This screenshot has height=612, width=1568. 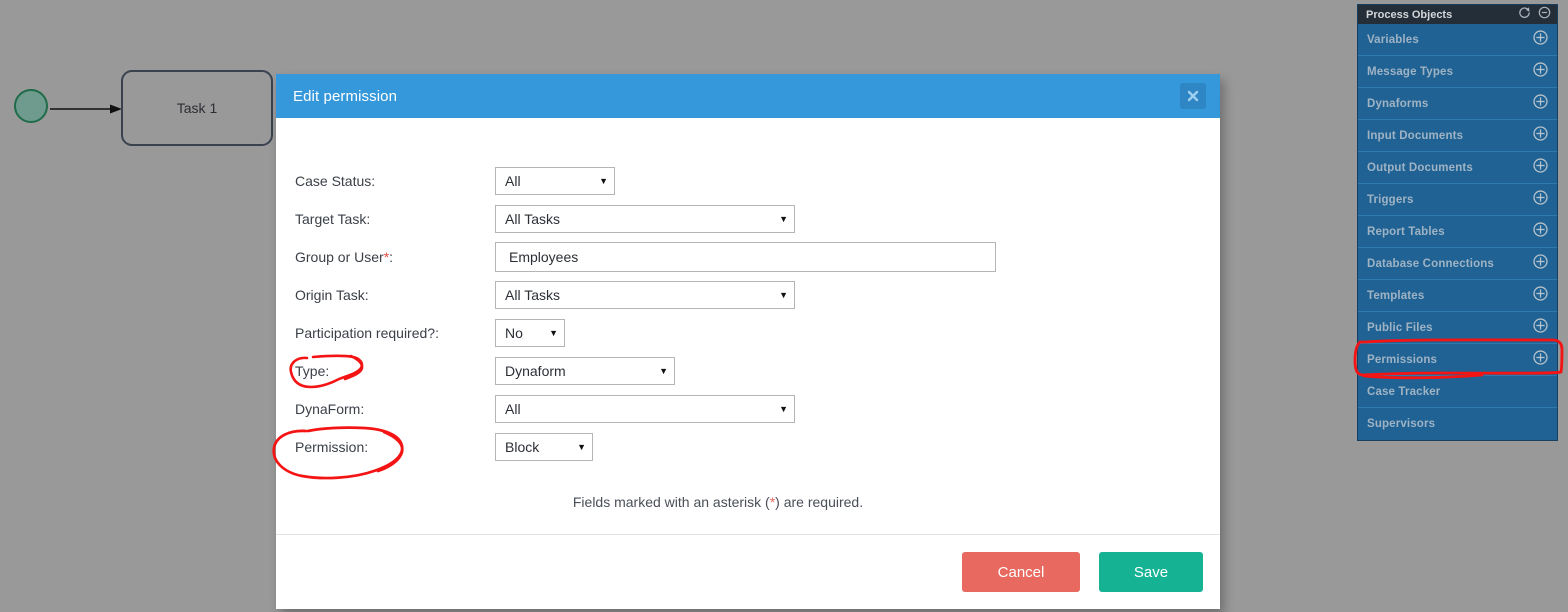 I want to click on participation-required-select: No ▼, so click(x=530, y=333).